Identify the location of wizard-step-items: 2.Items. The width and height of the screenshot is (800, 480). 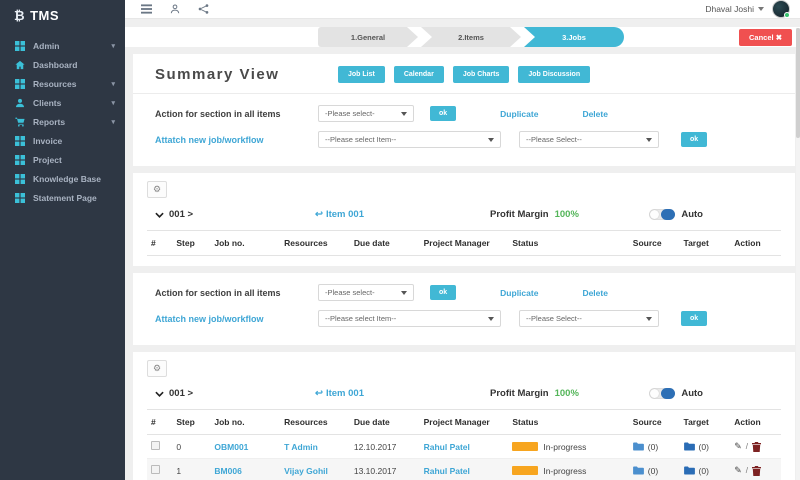
(471, 37).